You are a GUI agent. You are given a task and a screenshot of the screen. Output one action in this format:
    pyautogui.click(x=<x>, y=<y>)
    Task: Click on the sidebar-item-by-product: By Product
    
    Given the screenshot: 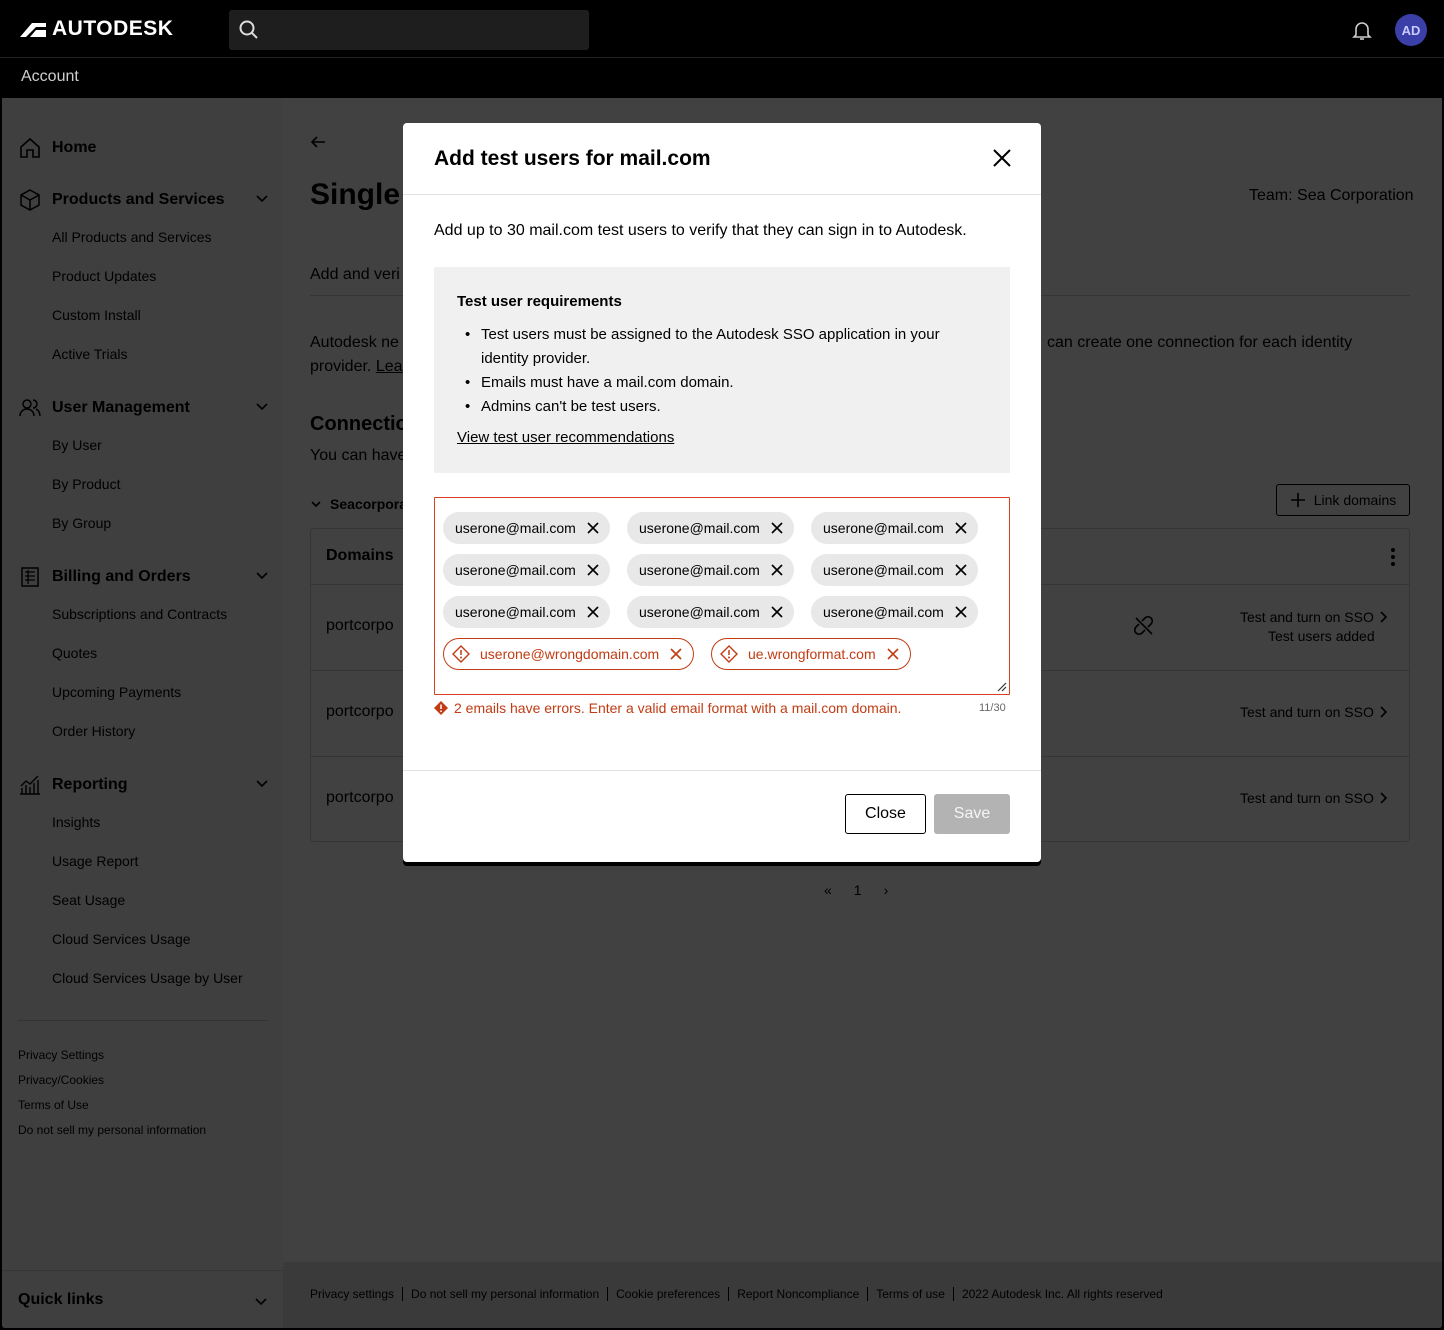 What is the action you would take?
    pyautogui.click(x=86, y=484)
    